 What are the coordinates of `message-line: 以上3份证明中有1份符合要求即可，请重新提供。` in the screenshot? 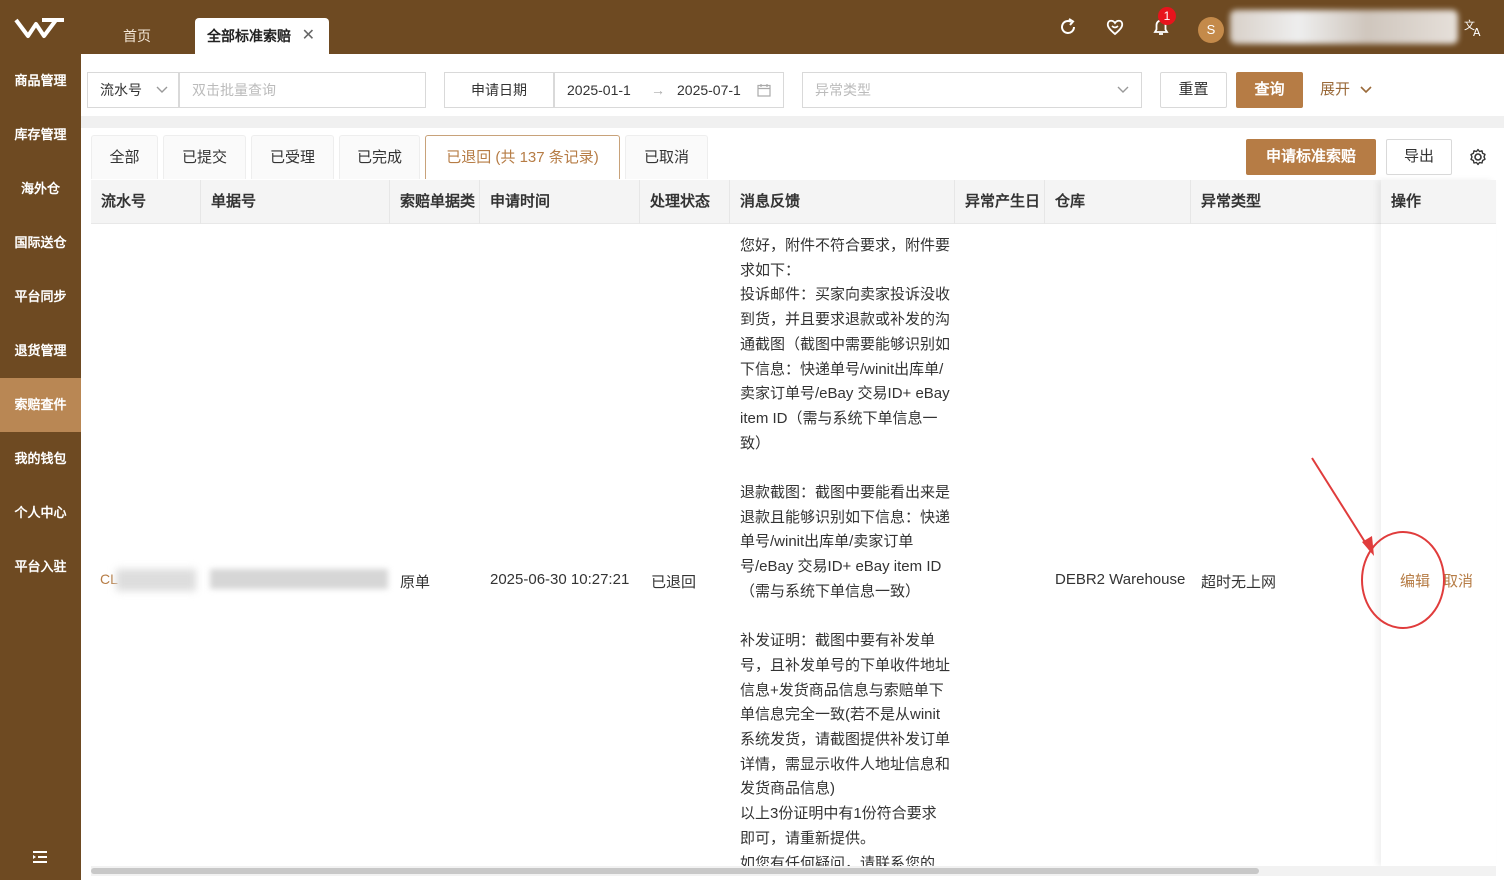 It's located at (838, 826).